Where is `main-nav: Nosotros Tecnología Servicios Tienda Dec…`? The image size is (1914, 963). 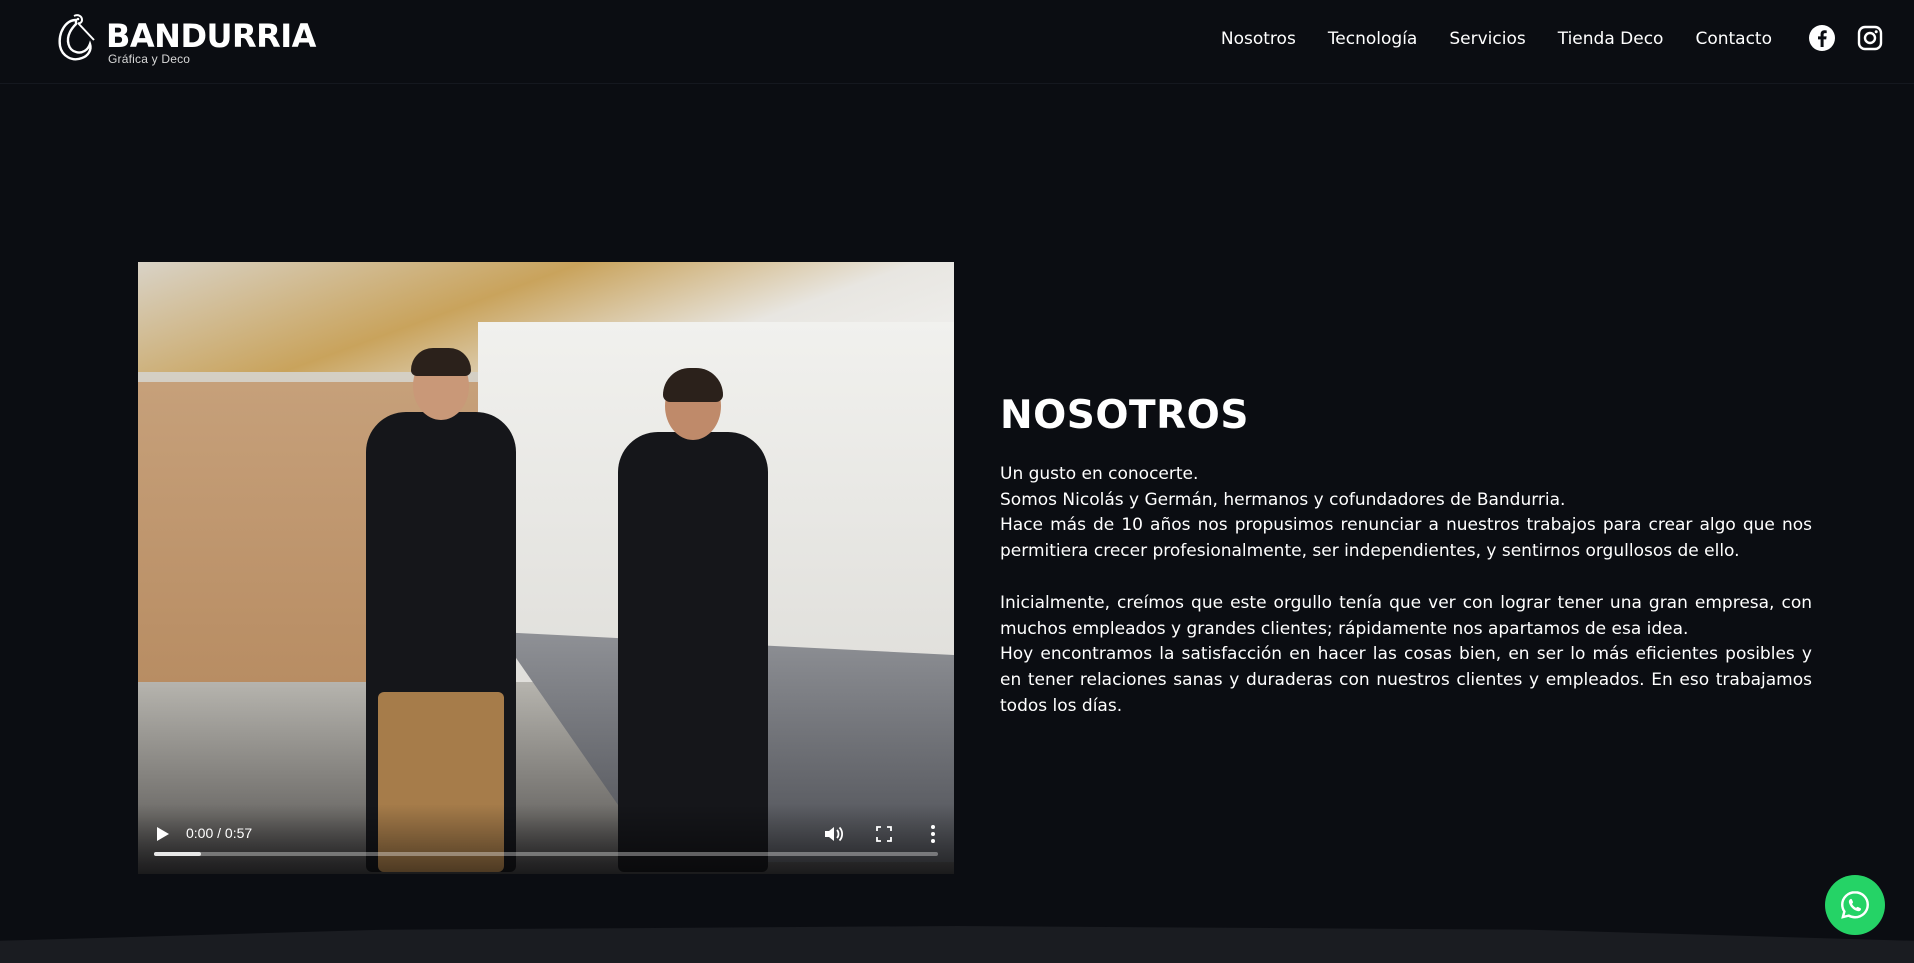 main-nav: Nosotros Tecnología Servicios Tienda Dec… is located at coordinates (1496, 39).